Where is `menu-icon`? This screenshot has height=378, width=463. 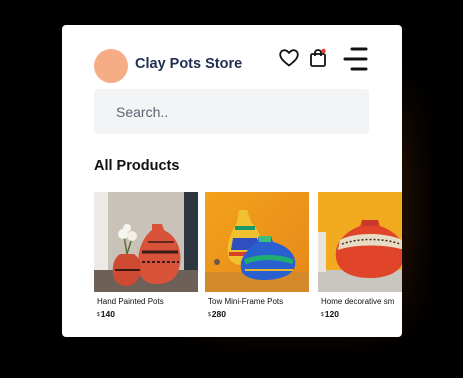
menu-icon is located at coordinates (356, 59).